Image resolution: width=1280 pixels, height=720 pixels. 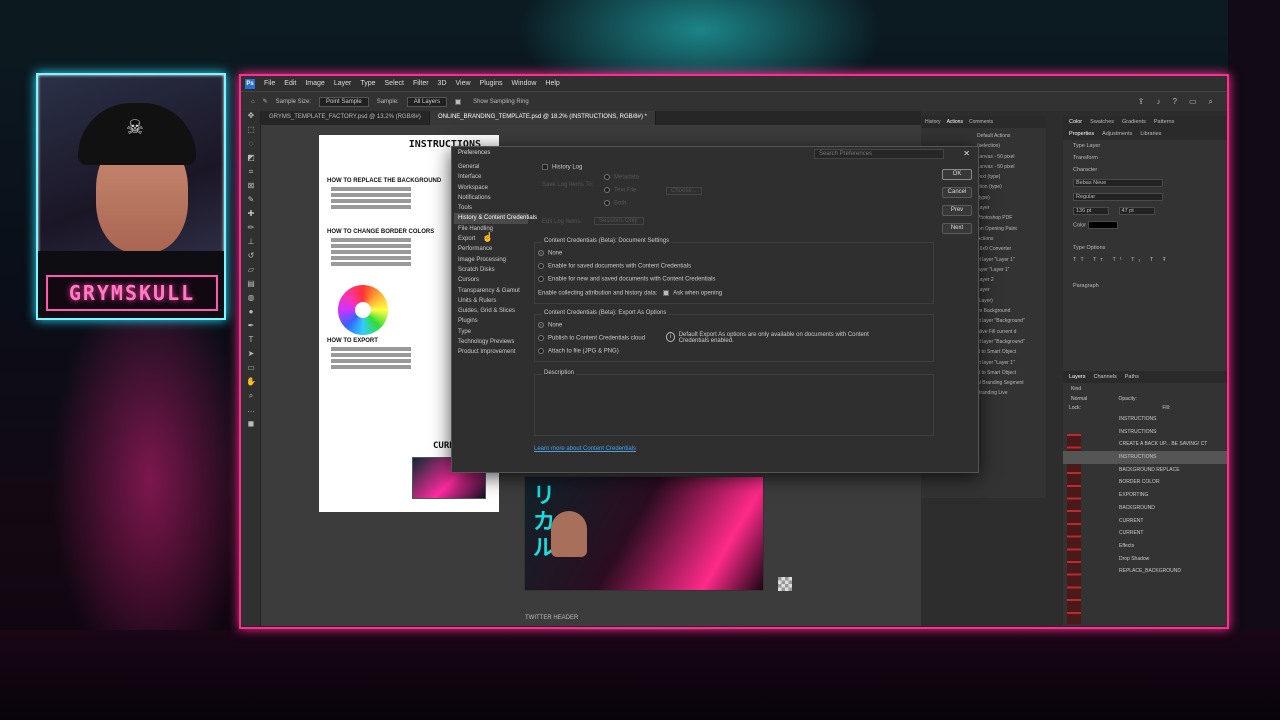 What do you see at coordinates (1075, 389) in the screenshot?
I see `layer-filter-select: Kind` at bounding box center [1075, 389].